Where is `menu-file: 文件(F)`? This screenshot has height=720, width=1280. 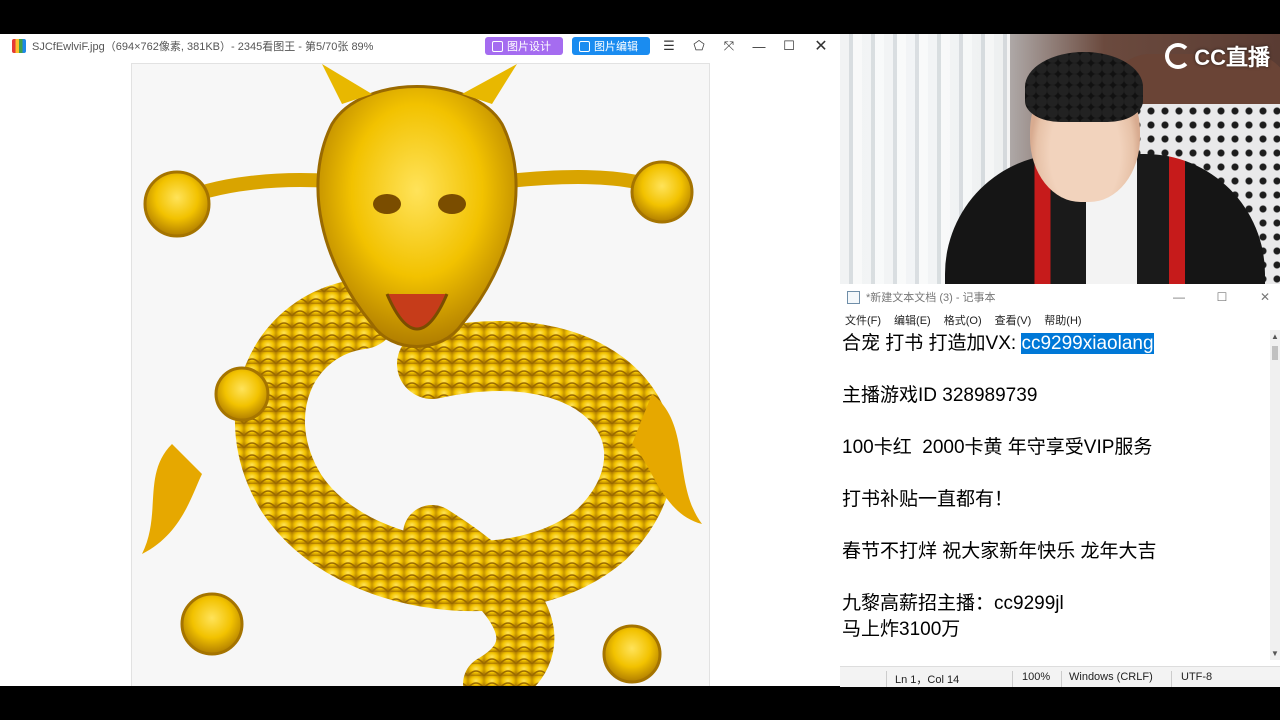
menu-file: 文件(F) is located at coordinates (863, 320).